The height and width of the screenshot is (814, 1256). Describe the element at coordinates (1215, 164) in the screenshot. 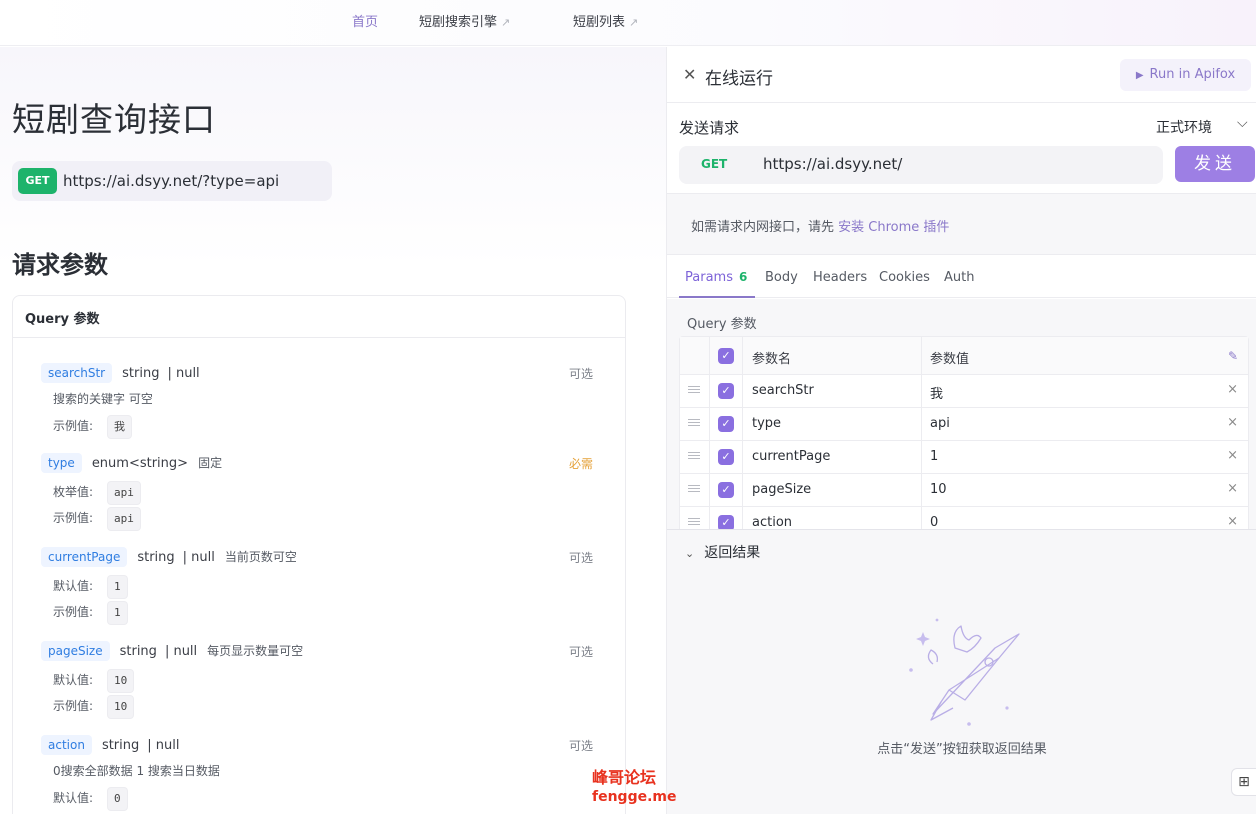

I see `send-button: 发送` at that location.